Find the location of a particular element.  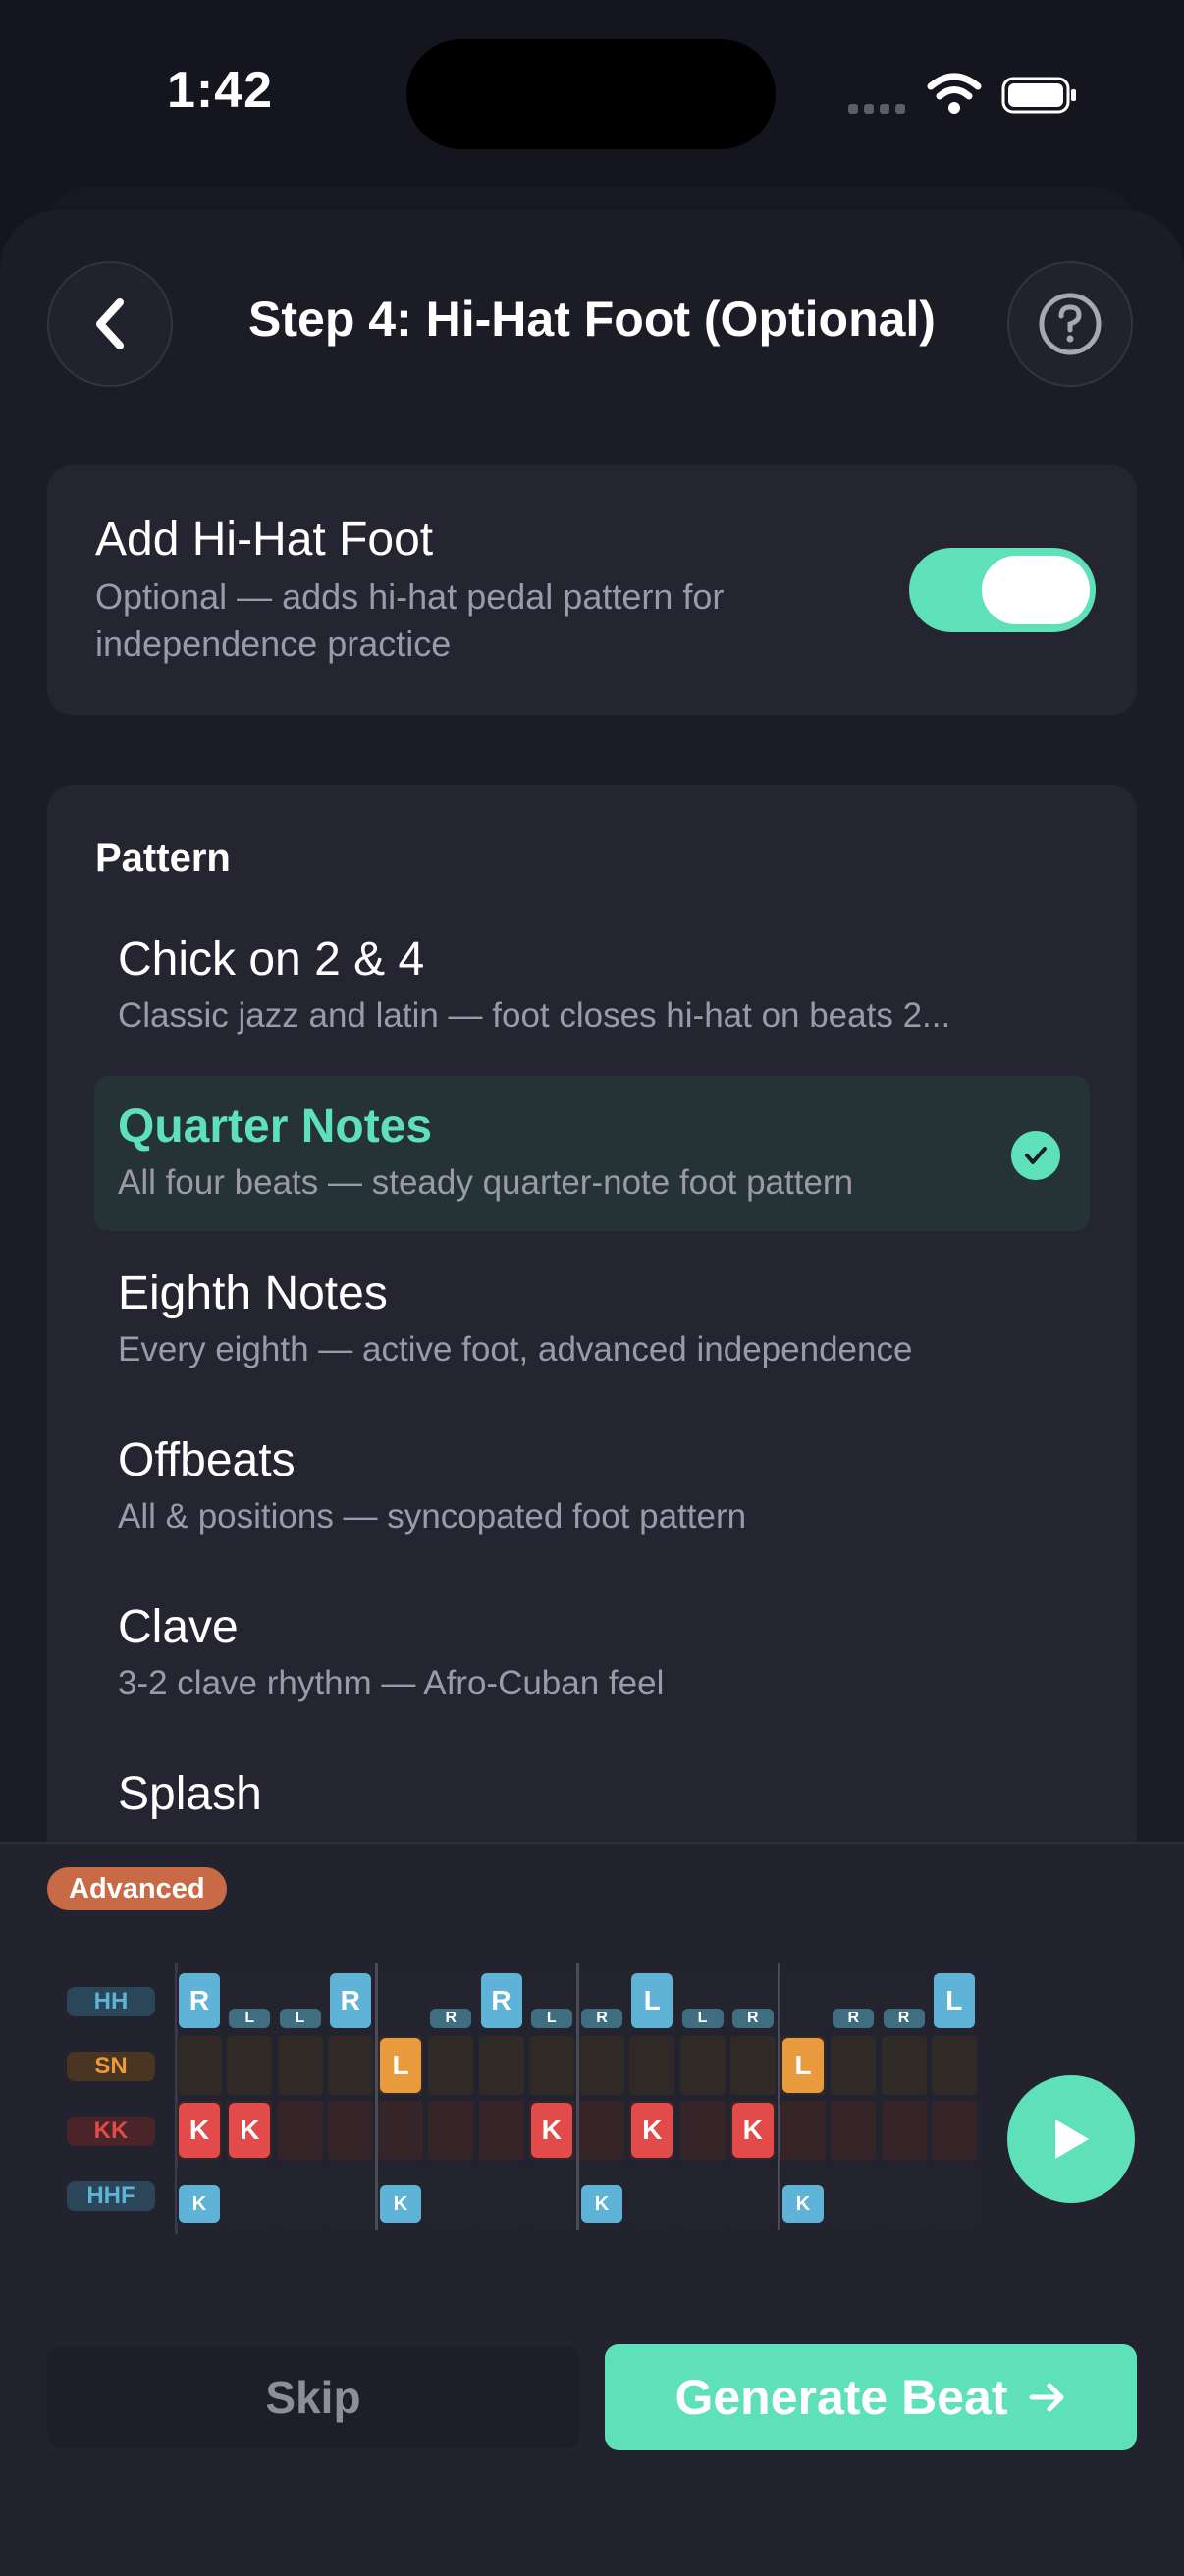

play-button is located at coordinates (1071, 2139).